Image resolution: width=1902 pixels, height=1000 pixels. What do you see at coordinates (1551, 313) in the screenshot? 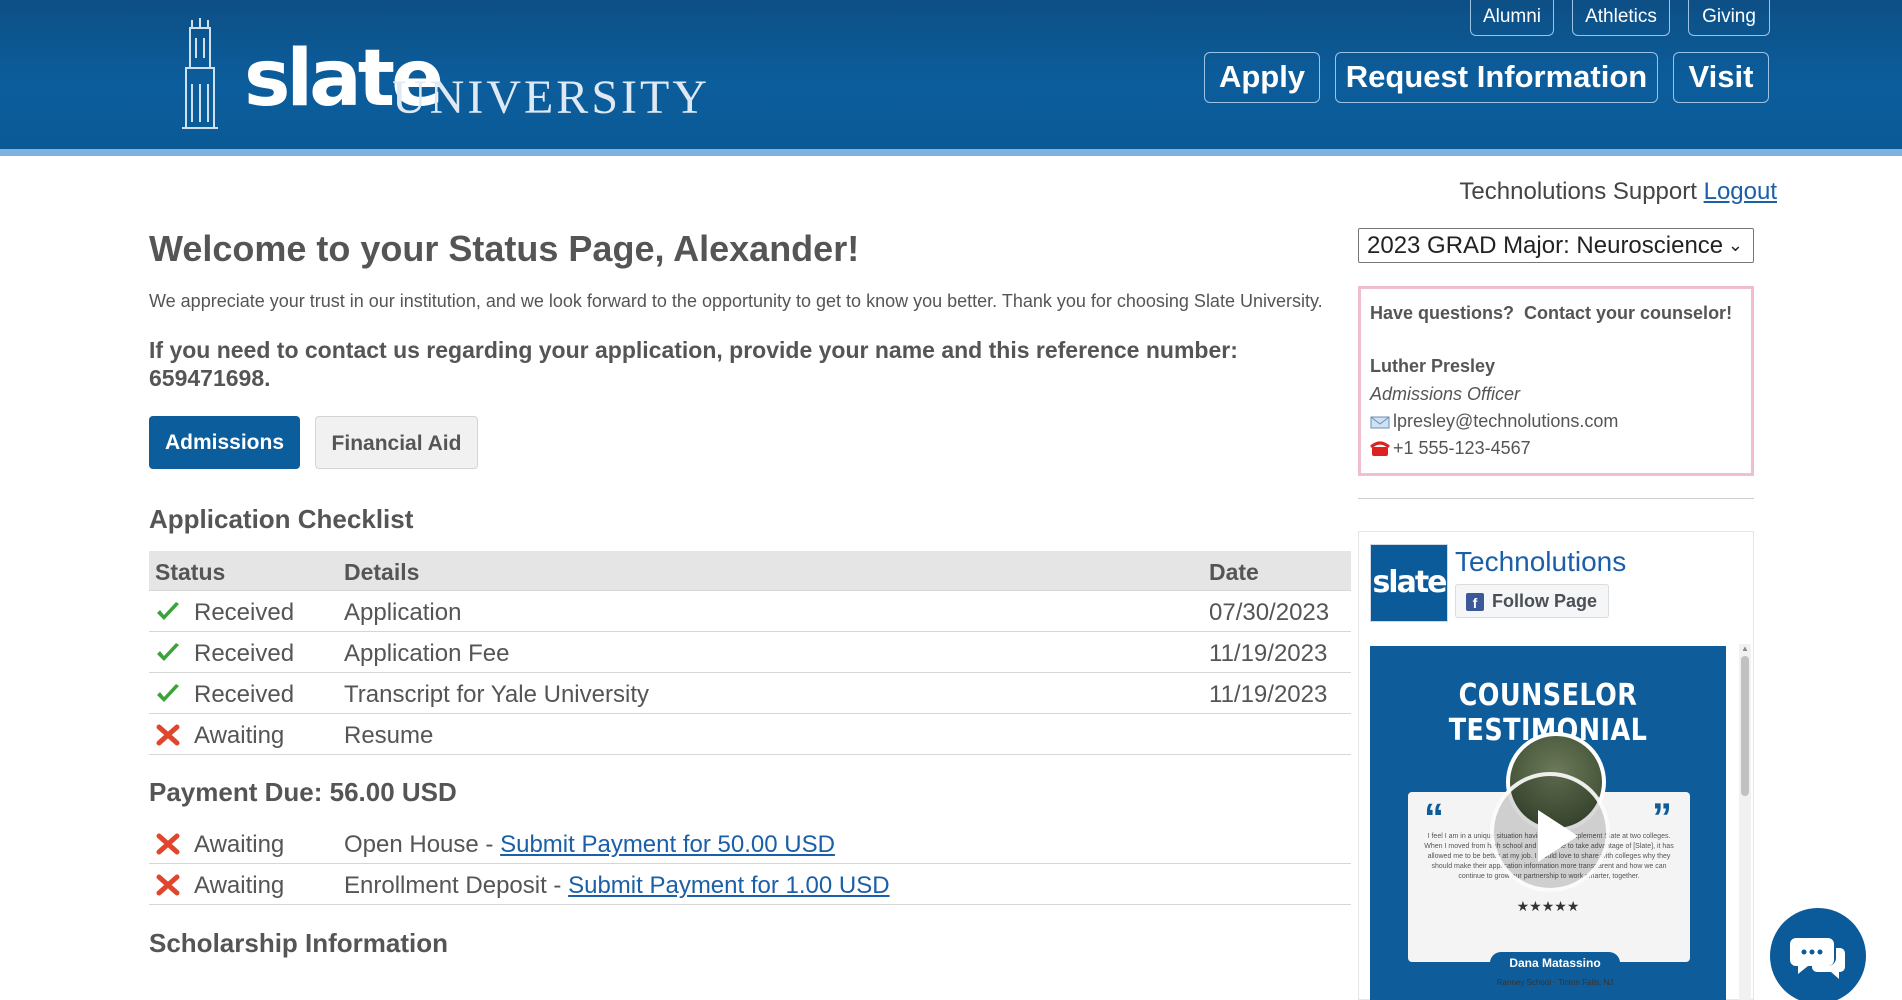
I see `counselor-heading: Have questions? Contact your counselor!` at bounding box center [1551, 313].